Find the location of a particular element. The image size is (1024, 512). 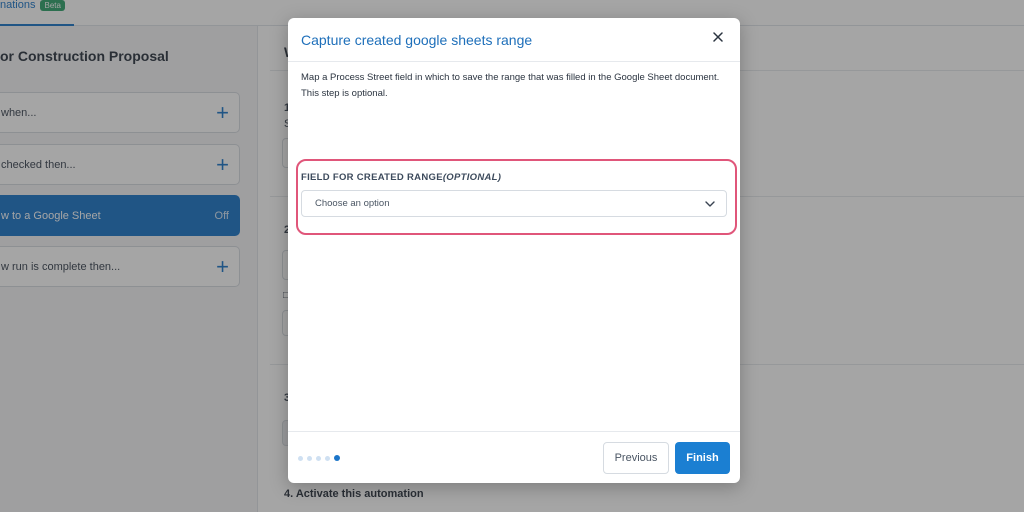

modal-title: Capture created google sheets range is located at coordinates (417, 40).